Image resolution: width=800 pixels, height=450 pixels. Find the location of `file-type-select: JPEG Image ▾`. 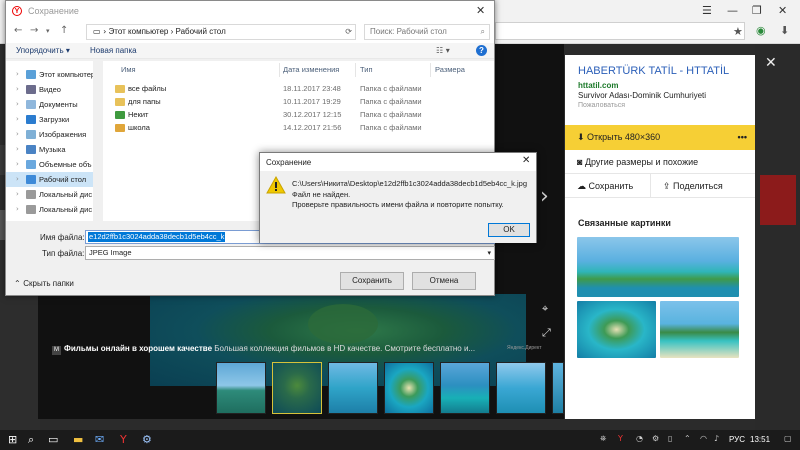

file-type-select: JPEG Image ▾ is located at coordinates (290, 253).